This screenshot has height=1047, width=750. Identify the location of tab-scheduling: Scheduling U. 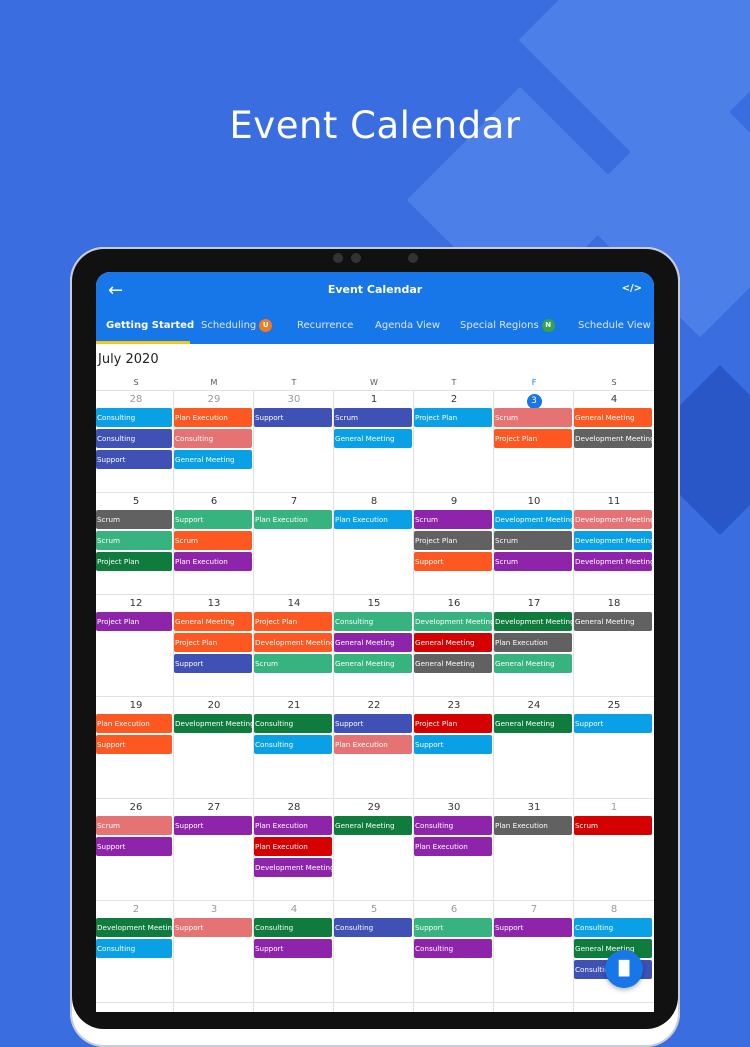
(237, 328).